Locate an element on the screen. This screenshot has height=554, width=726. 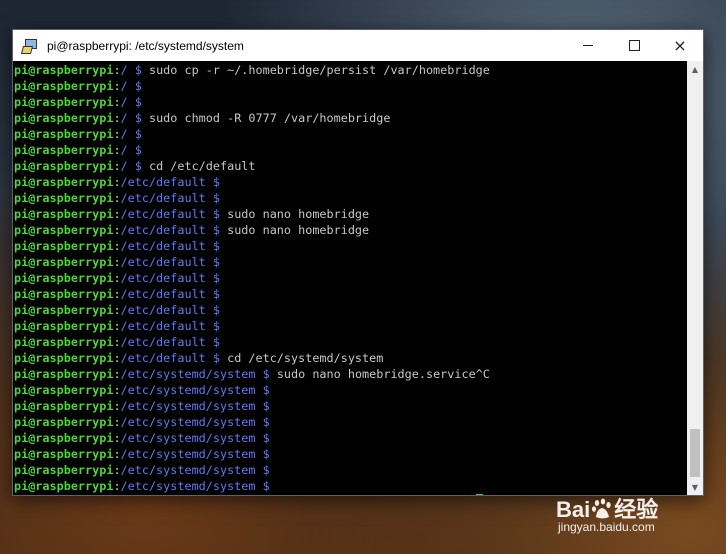
vertical-scrollbar: ▲ ▼ is located at coordinates (695, 278).